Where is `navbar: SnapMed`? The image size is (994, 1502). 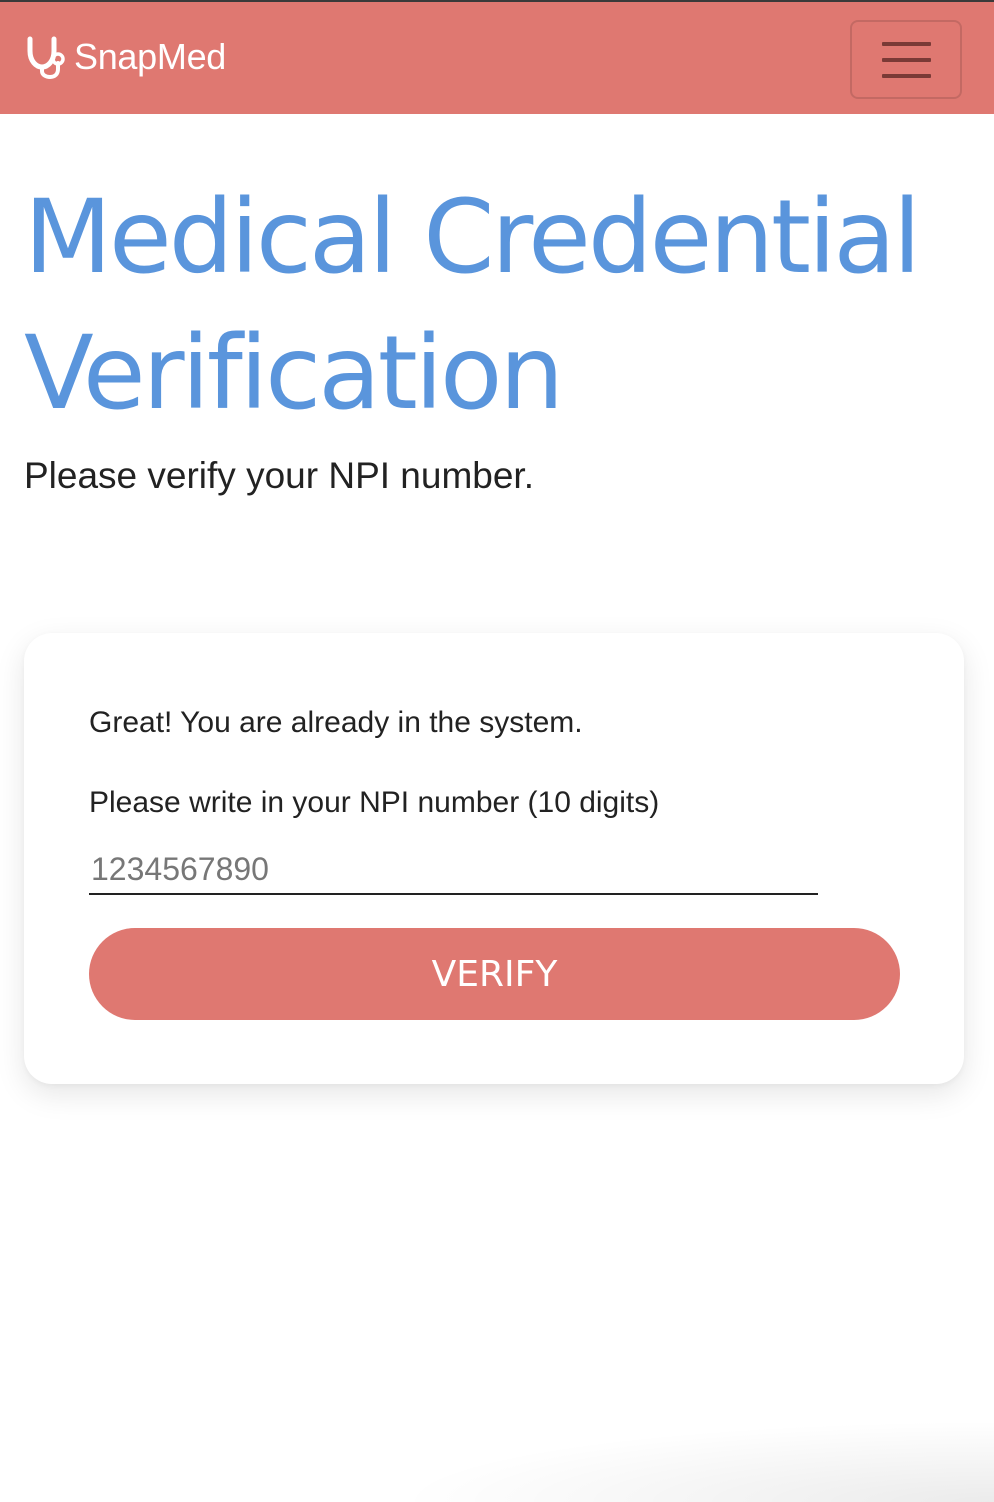 navbar: SnapMed is located at coordinates (497, 57).